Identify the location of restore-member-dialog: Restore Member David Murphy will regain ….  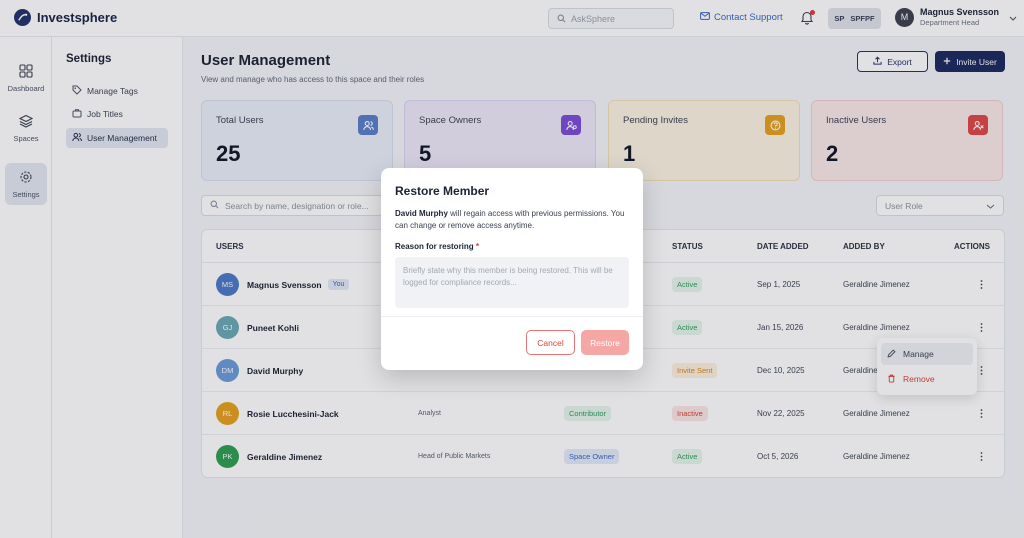
(512, 269).